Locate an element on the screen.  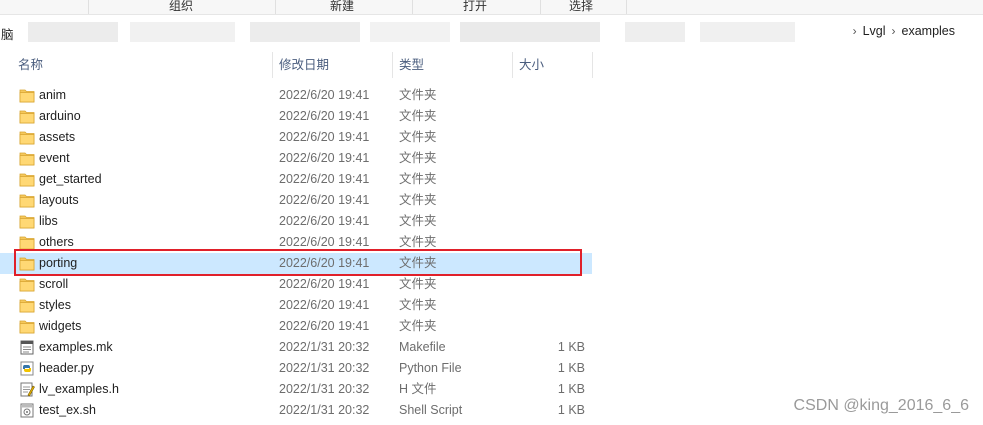
file-row: assets 2022/6/20 19:41 文件夹 is located at coordinates (296, 137).